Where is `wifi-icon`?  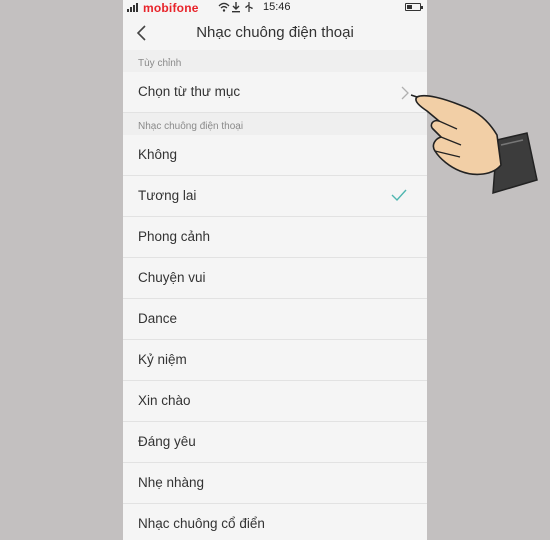
wifi-icon is located at coordinates (224, 7).